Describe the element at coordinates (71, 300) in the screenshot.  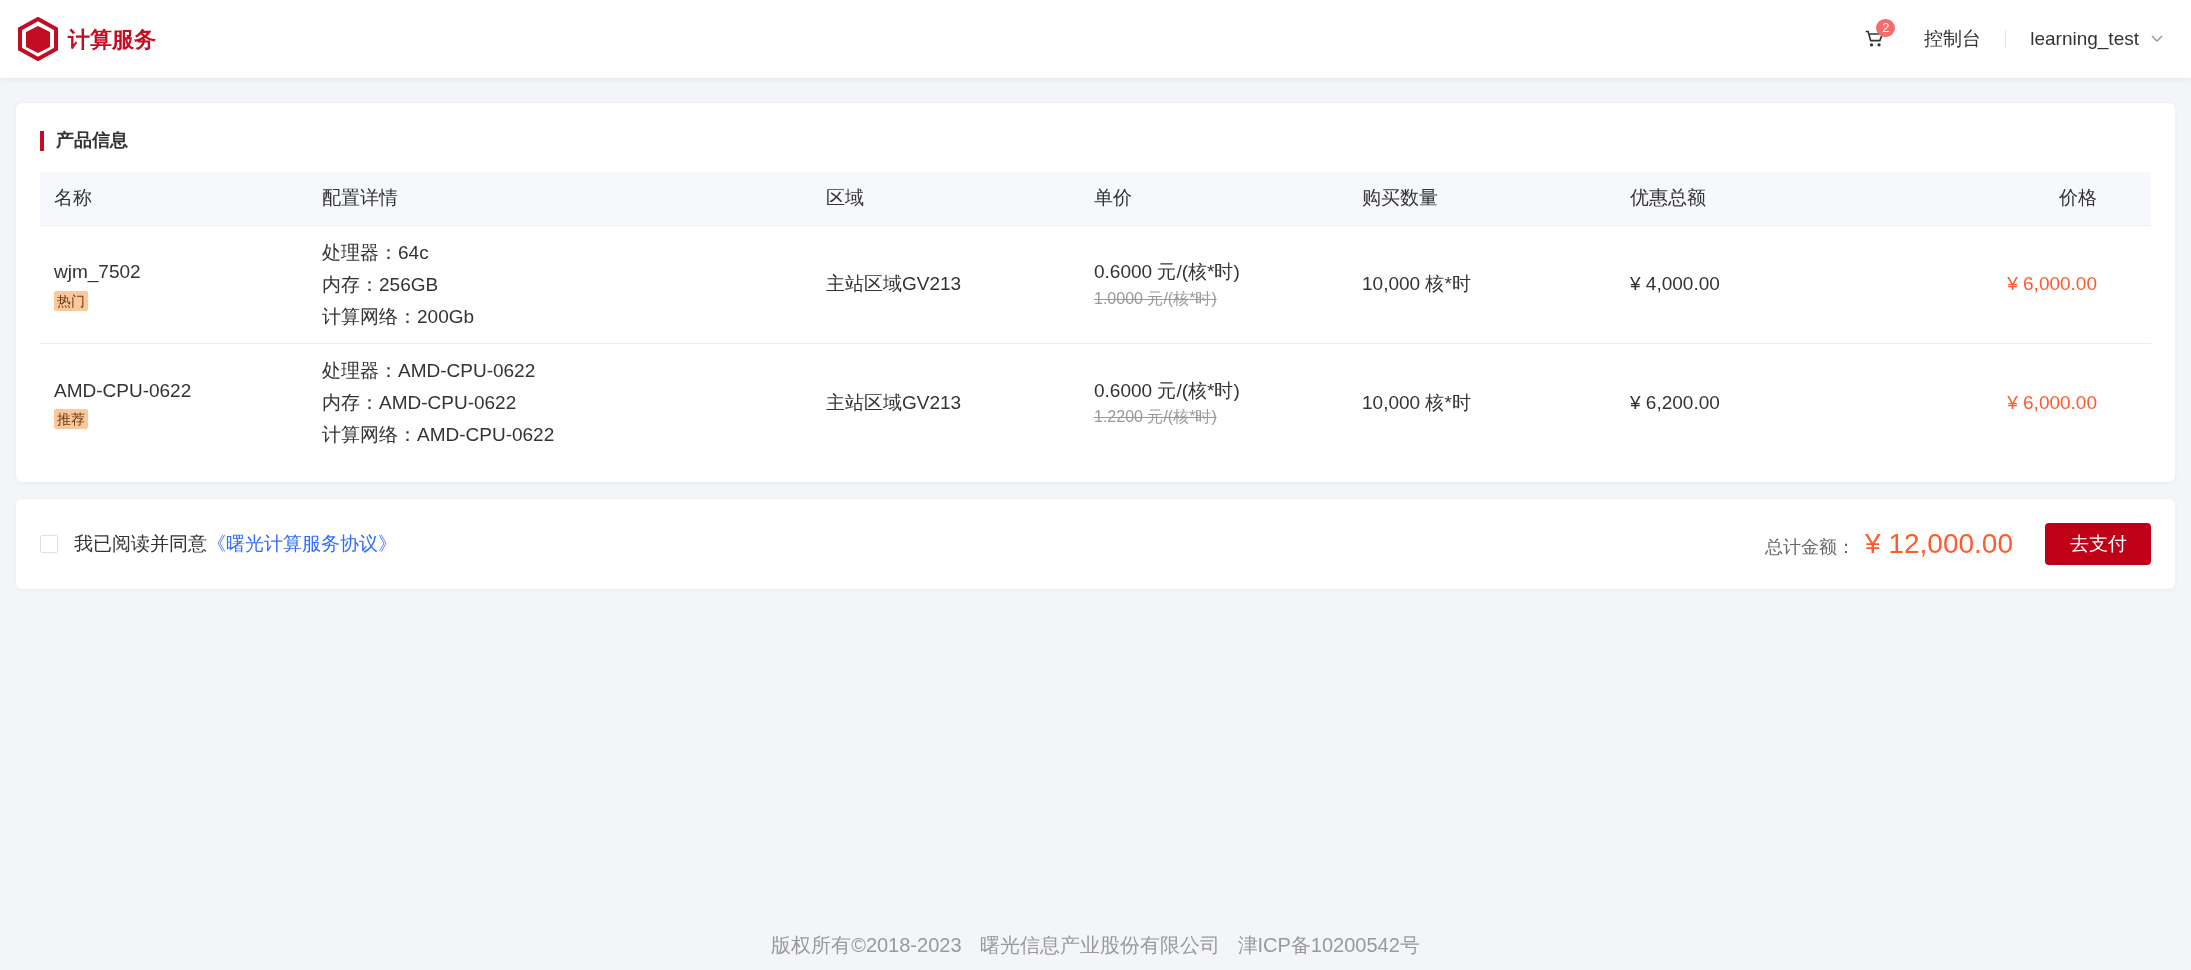
I see `product-tag: 热门` at that location.